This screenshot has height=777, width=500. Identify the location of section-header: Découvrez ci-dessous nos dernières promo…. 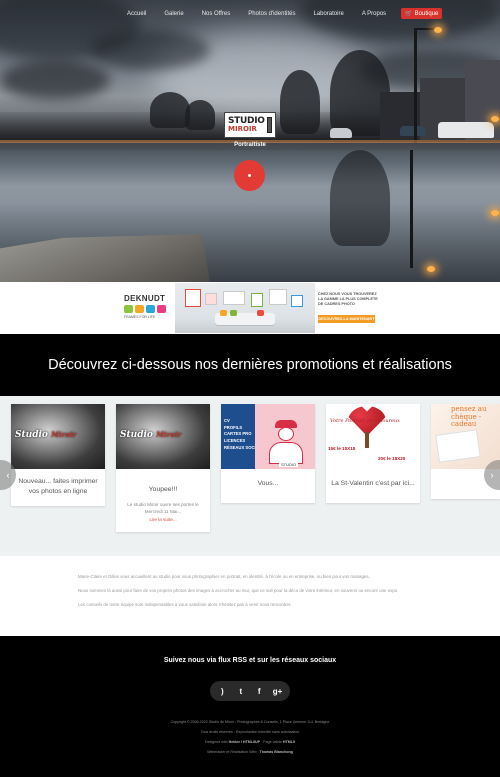
(250, 365).